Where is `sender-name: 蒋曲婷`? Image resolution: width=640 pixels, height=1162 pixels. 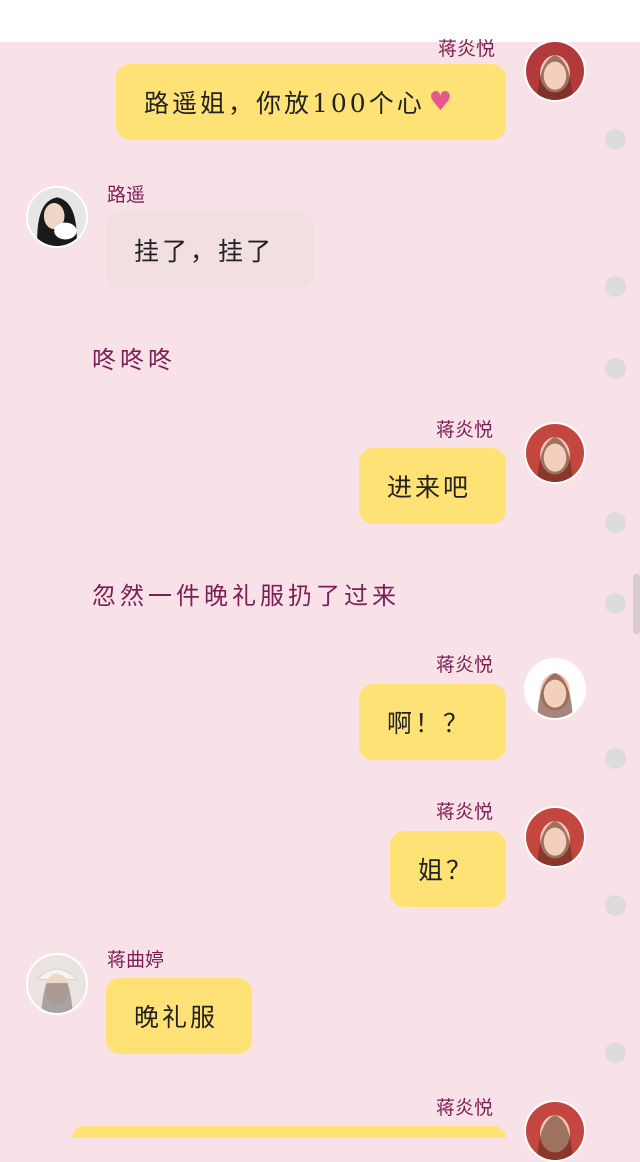 sender-name: 蒋曲婷 is located at coordinates (136, 960).